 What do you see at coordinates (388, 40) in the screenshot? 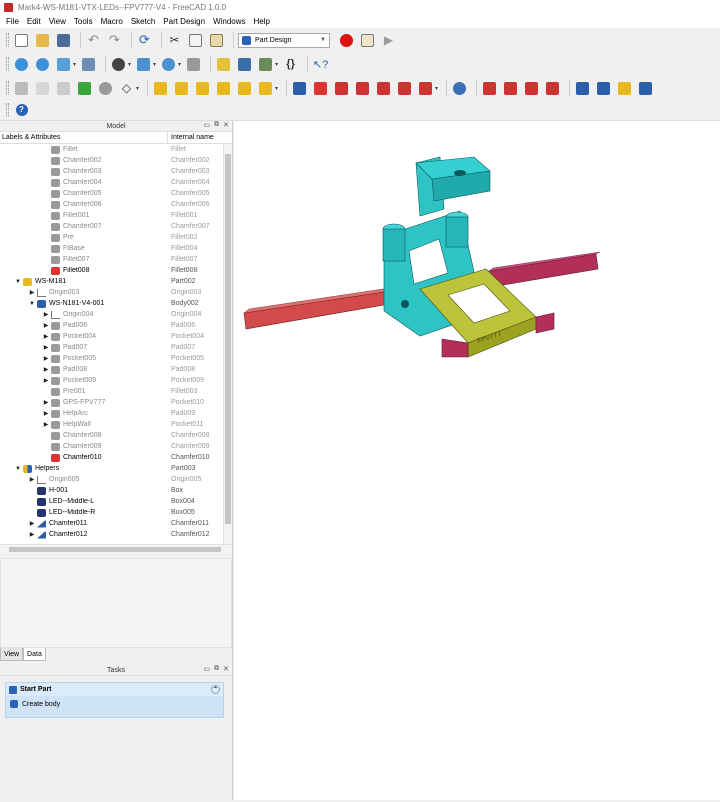
I see `run-macro-button: ▶` at bounding box center [388, 40].